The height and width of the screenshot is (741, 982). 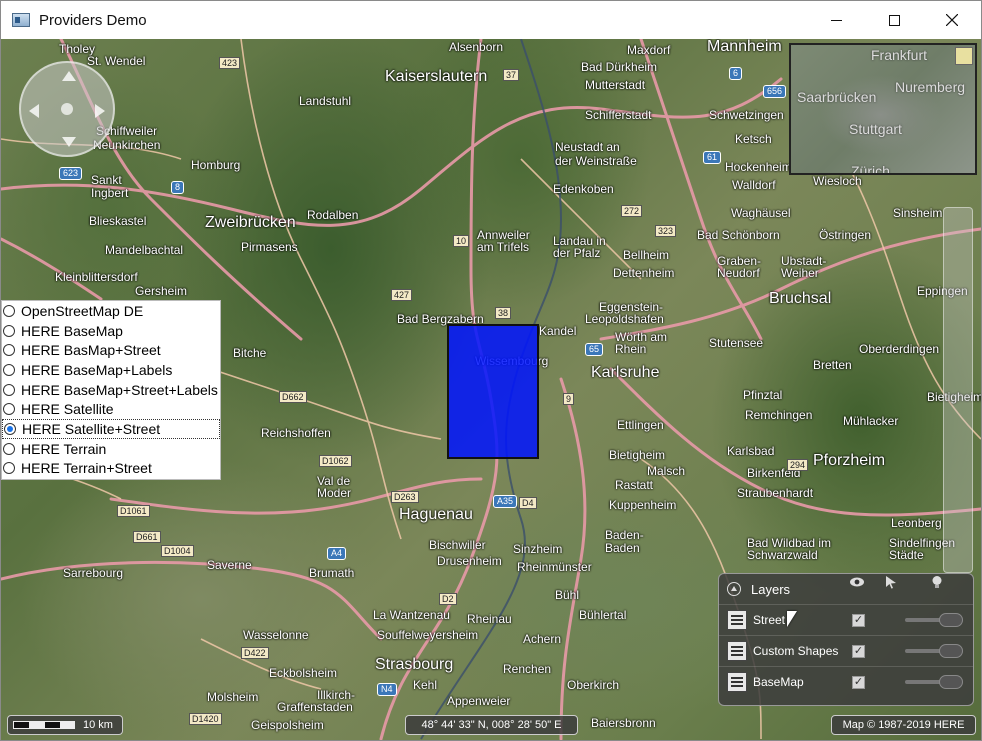 I want to click on place-label: Haguenau, so click(x=436, y=514).